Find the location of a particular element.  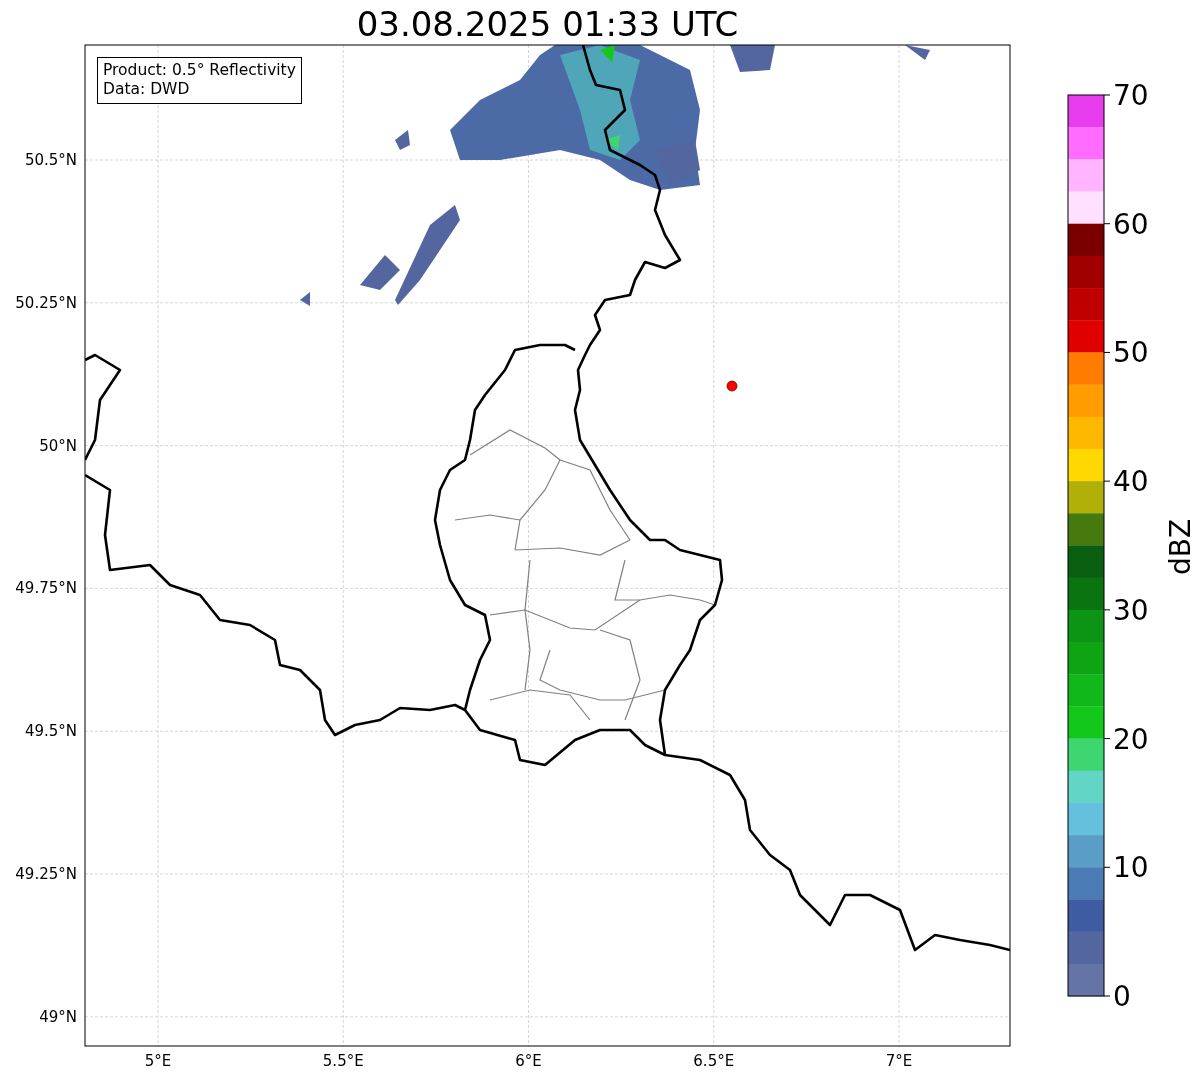

tick-label: 0 is located at coordinates (1122, 996).